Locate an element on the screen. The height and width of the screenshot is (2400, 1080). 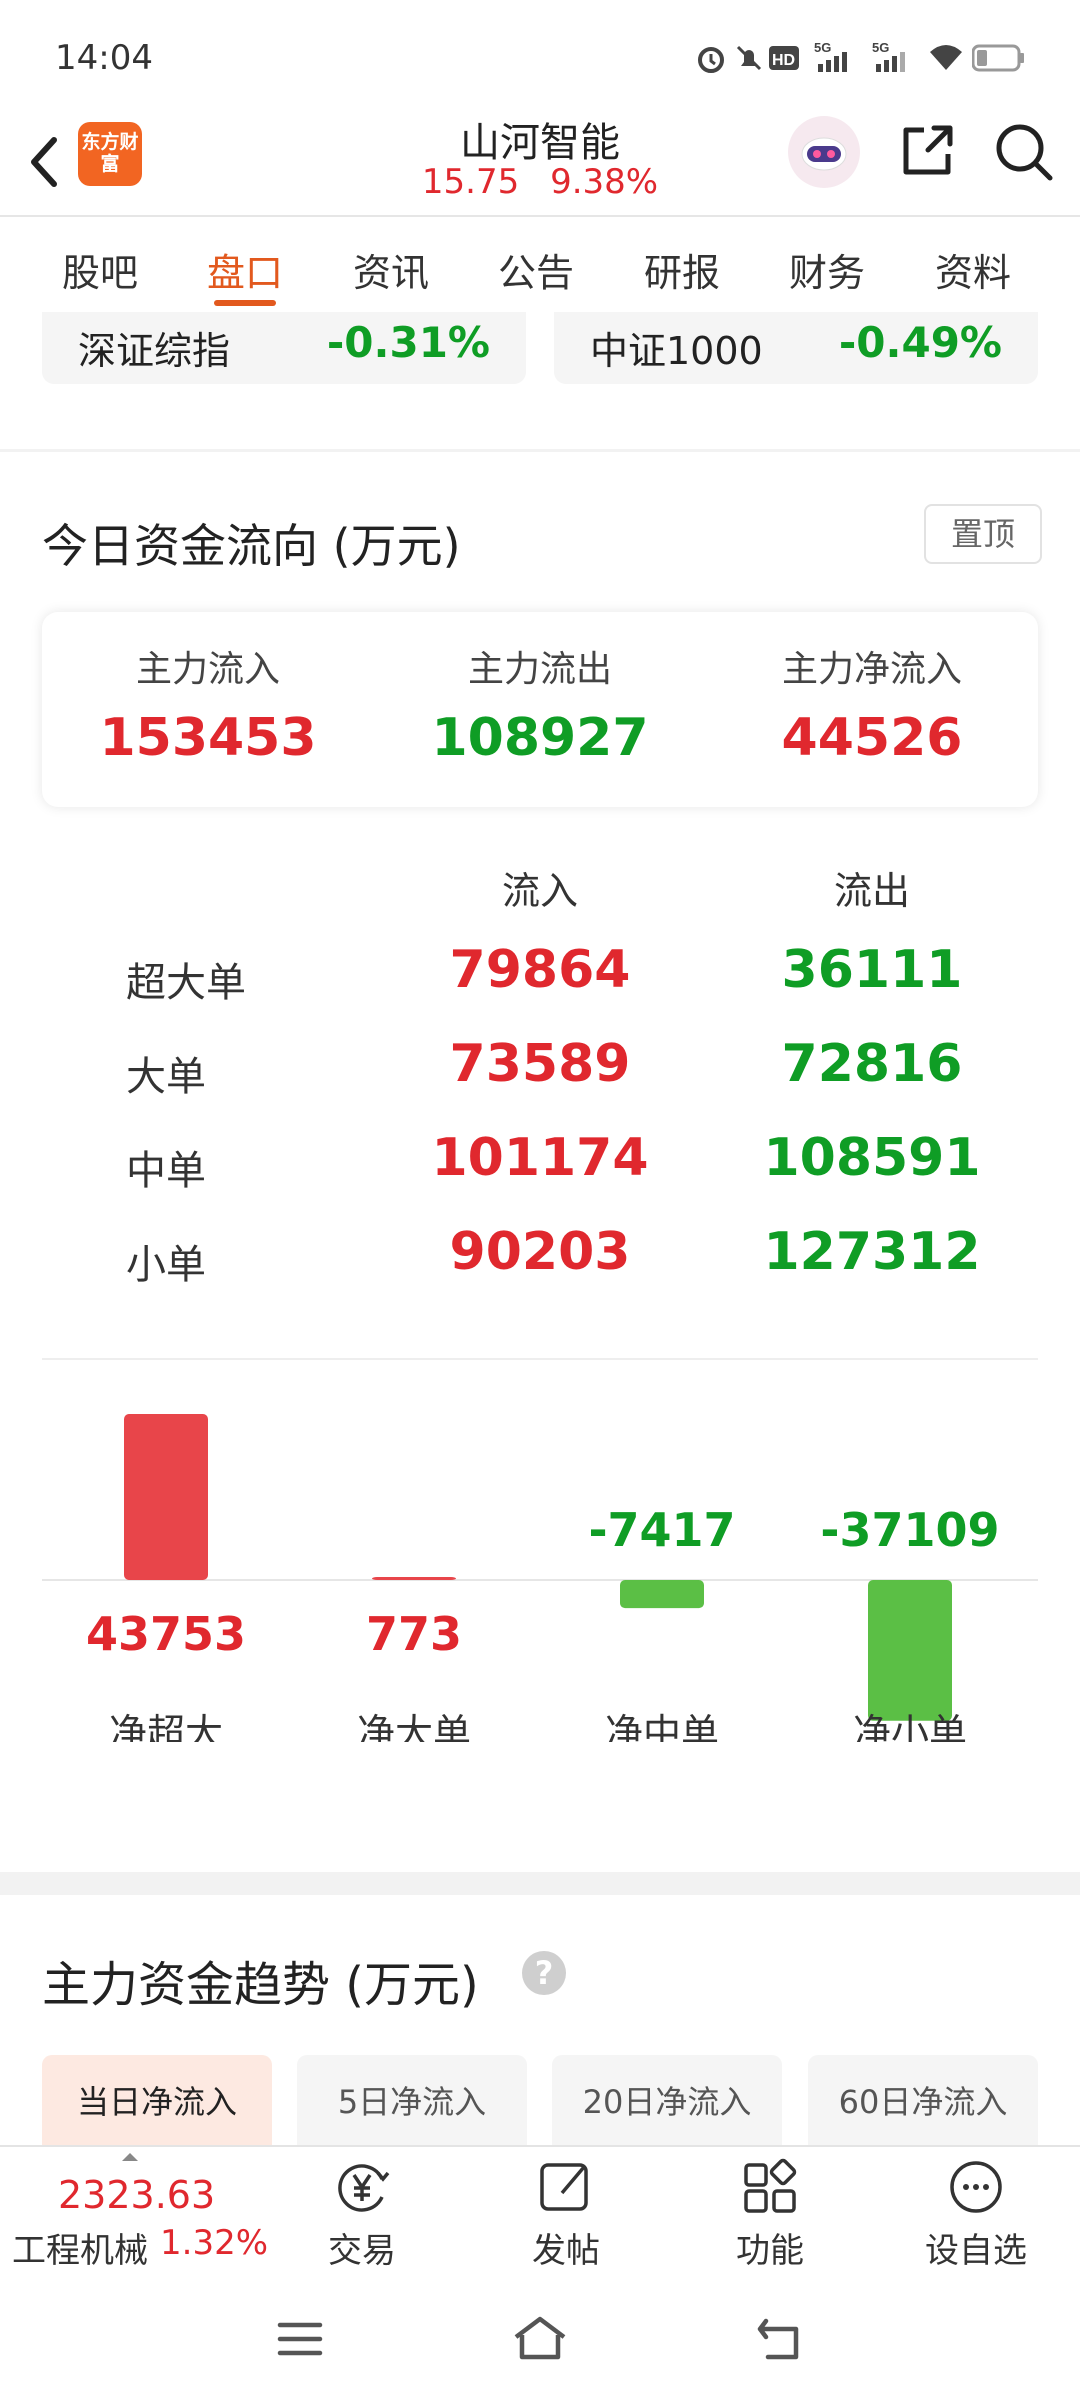
divider is located at coordinates (540, 1359).